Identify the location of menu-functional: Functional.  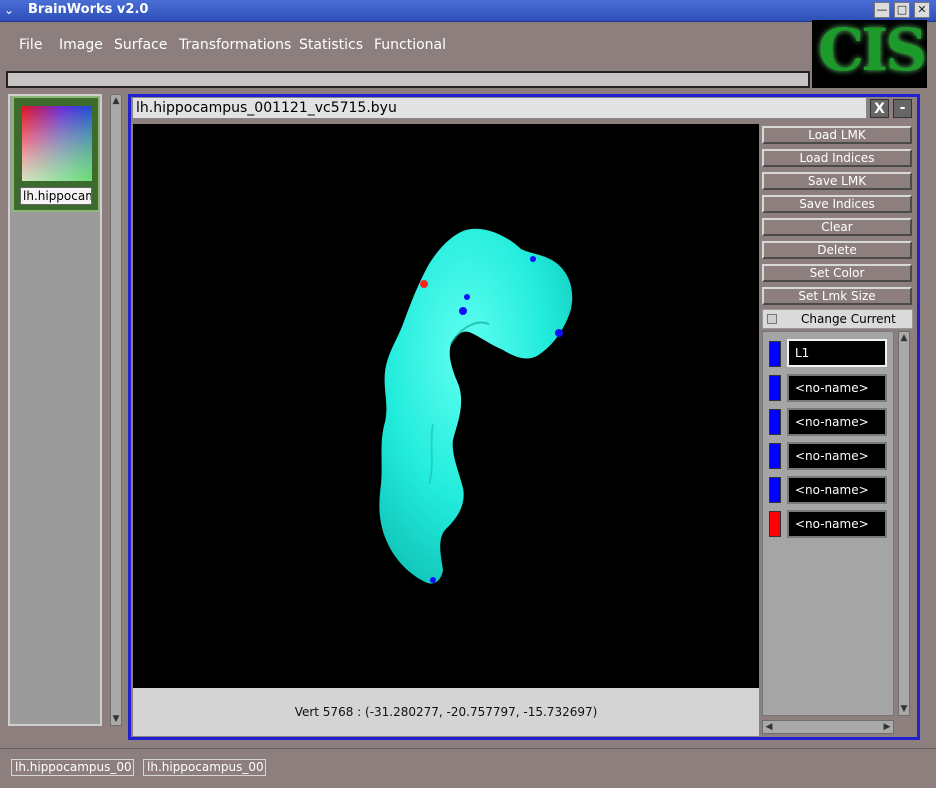
(410, 45).